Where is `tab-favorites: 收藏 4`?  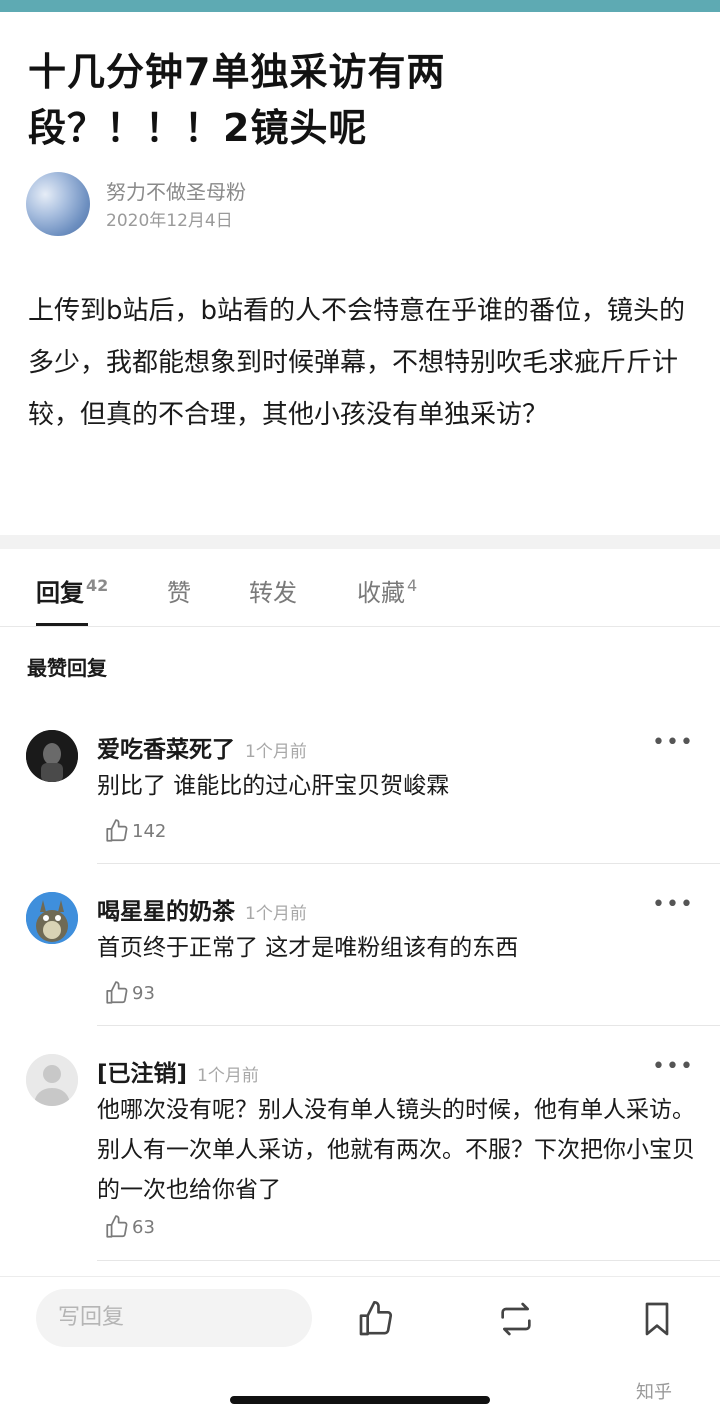
tab-favorites: 收藏 4 is located at coordinates (387, 590).